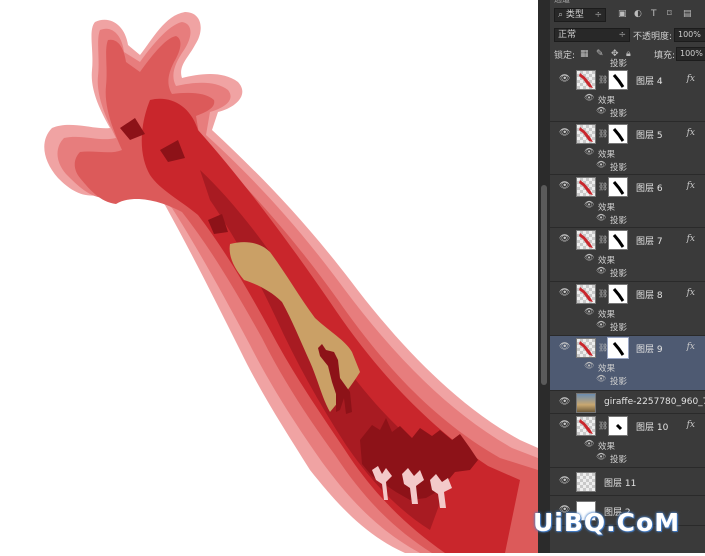 The height and width of the screenshot is (556, 705). I want to click on stepper-arrows-icon: ÷, so click(598, 15).